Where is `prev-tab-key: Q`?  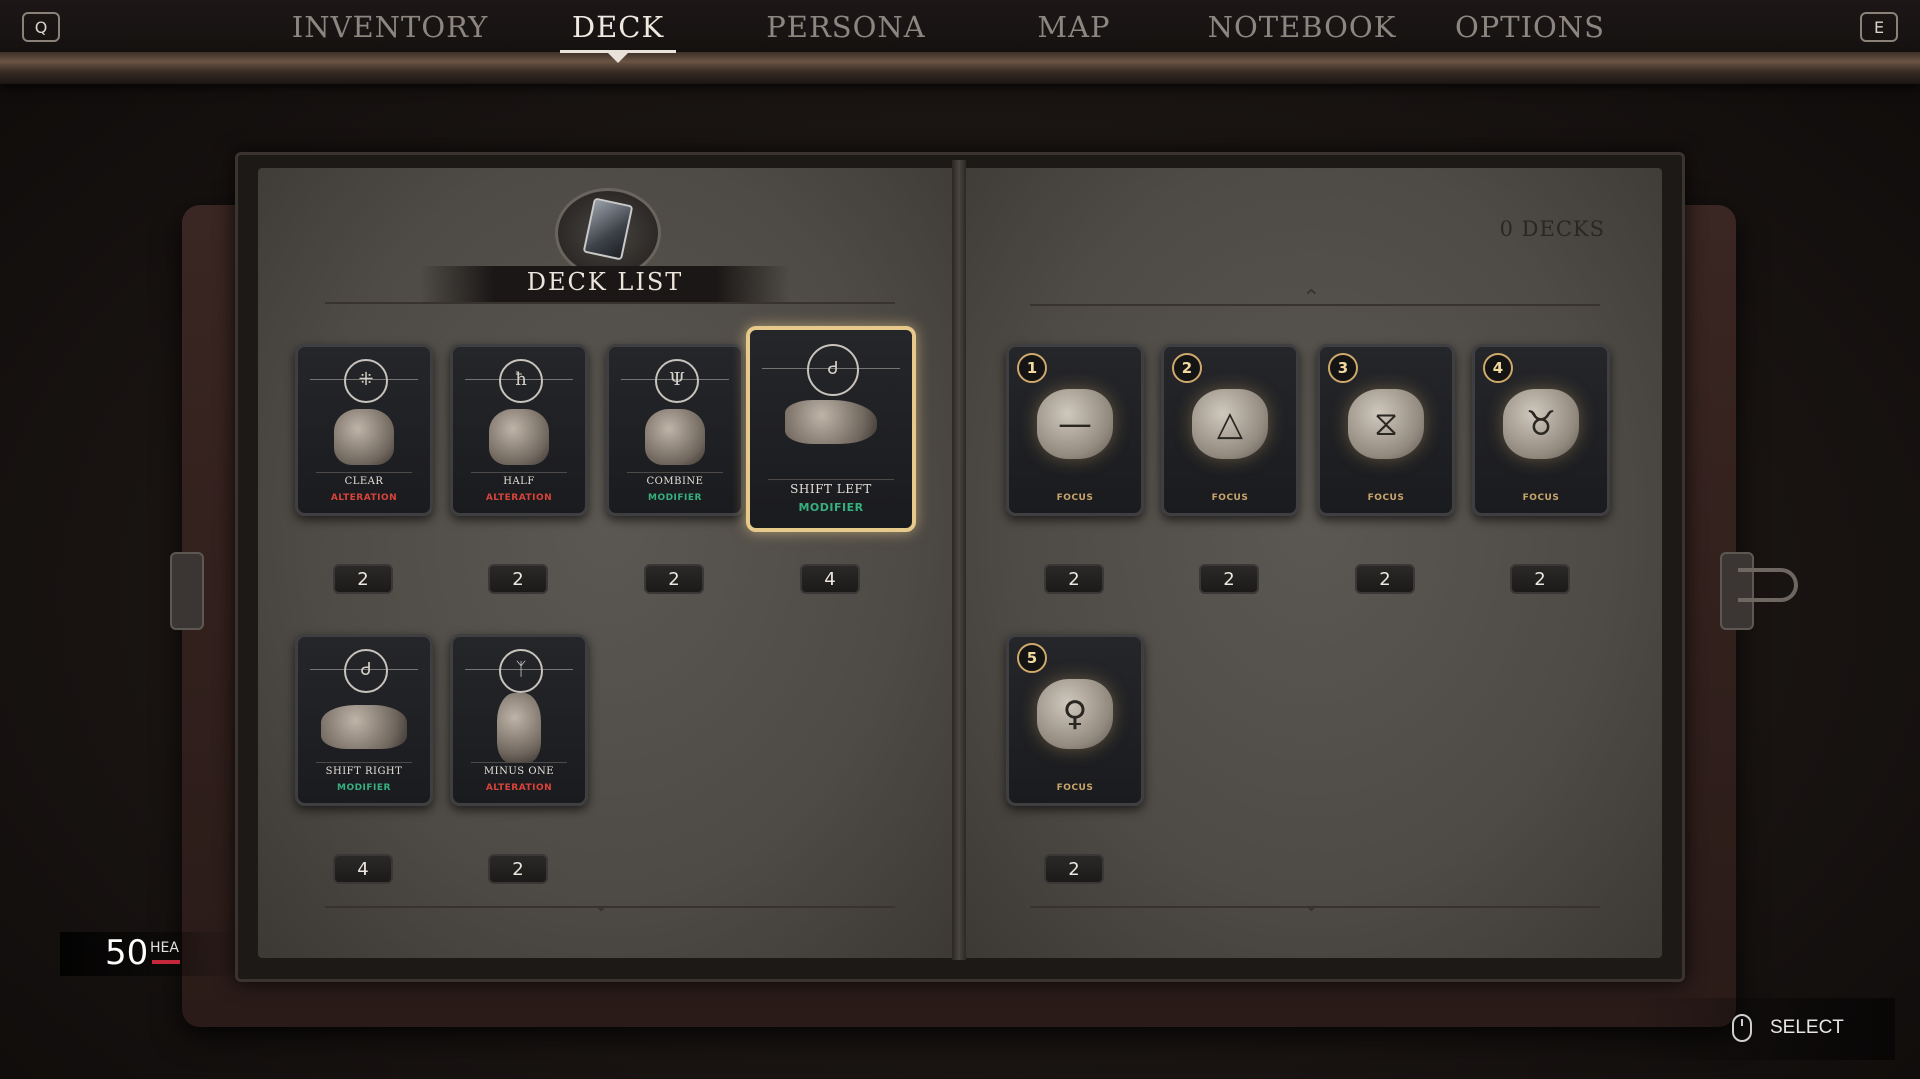 prev-tab-key: Q is located at coordinates (41, 27).